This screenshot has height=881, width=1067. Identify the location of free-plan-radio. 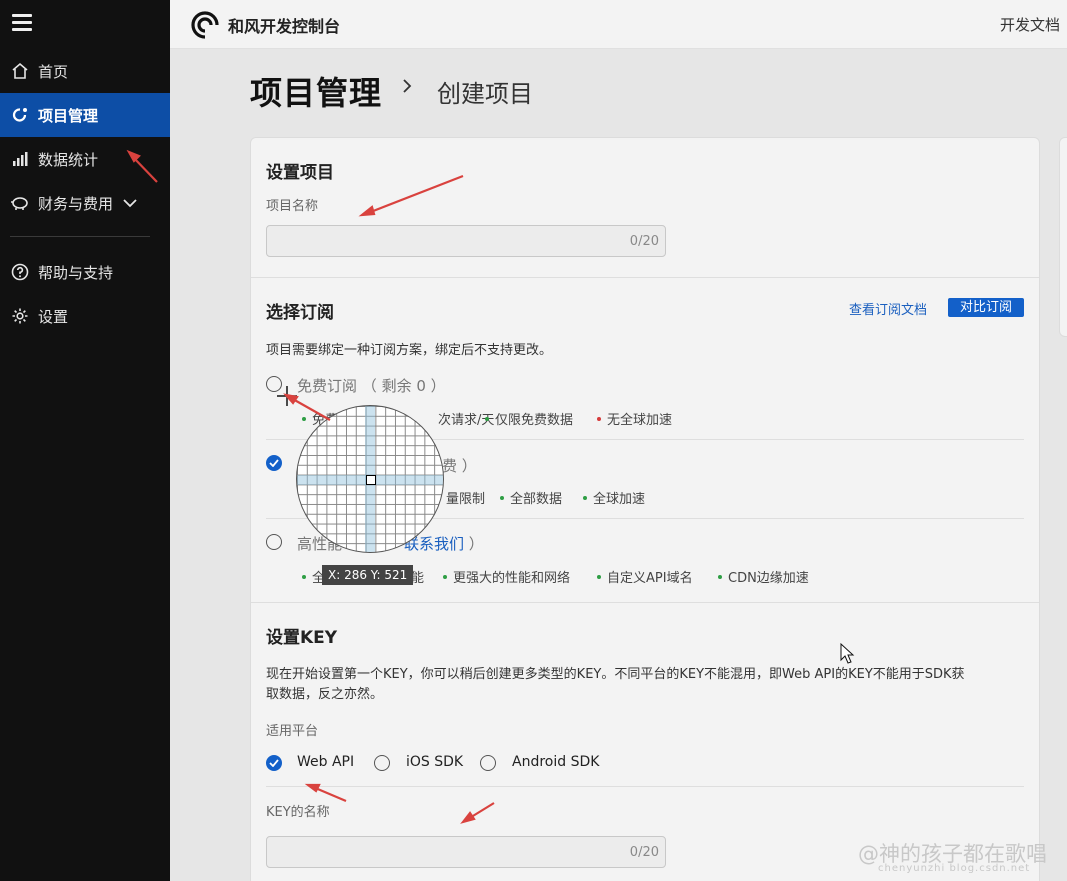
(274, 384).